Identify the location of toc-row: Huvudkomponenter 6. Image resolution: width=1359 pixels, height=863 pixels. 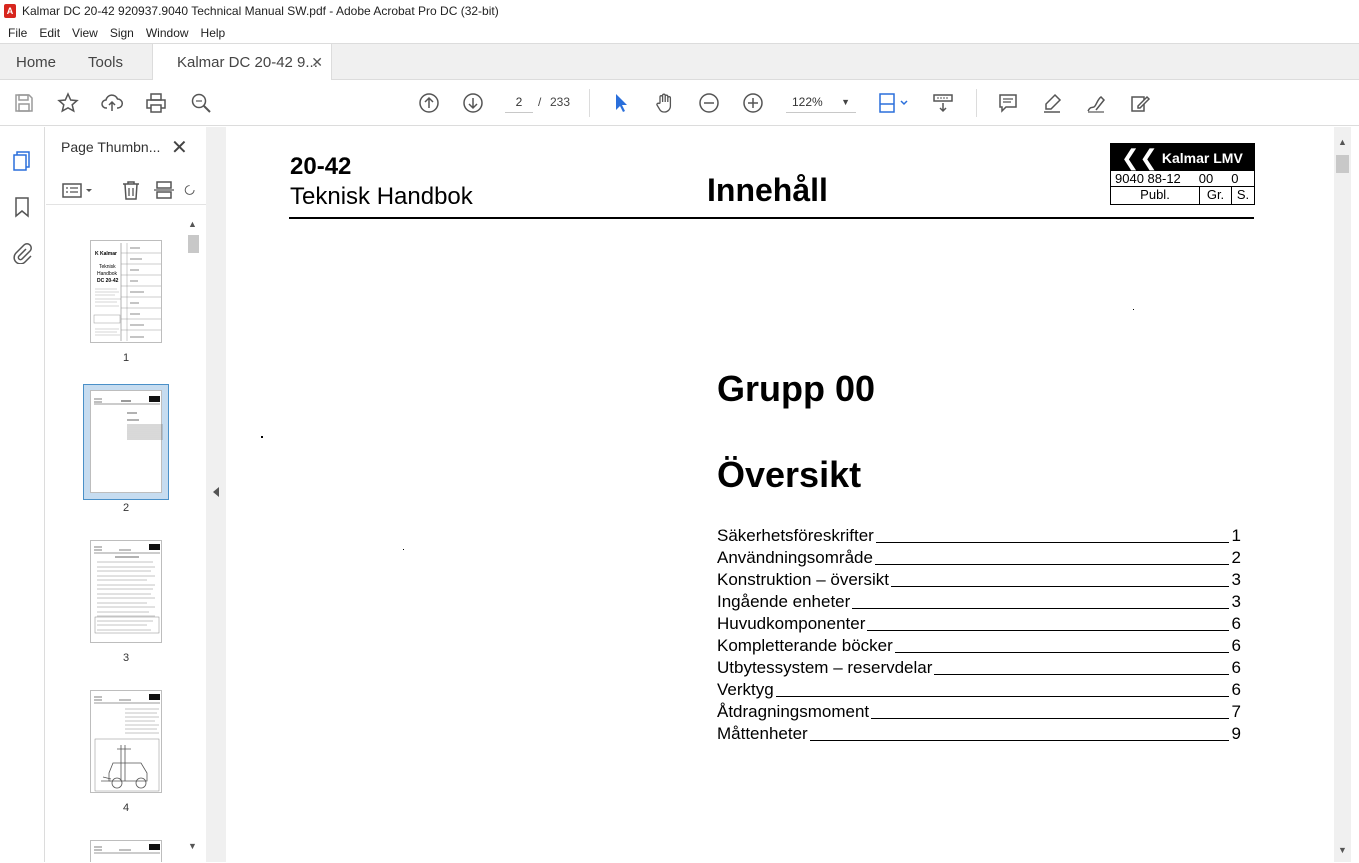
(979, 623).